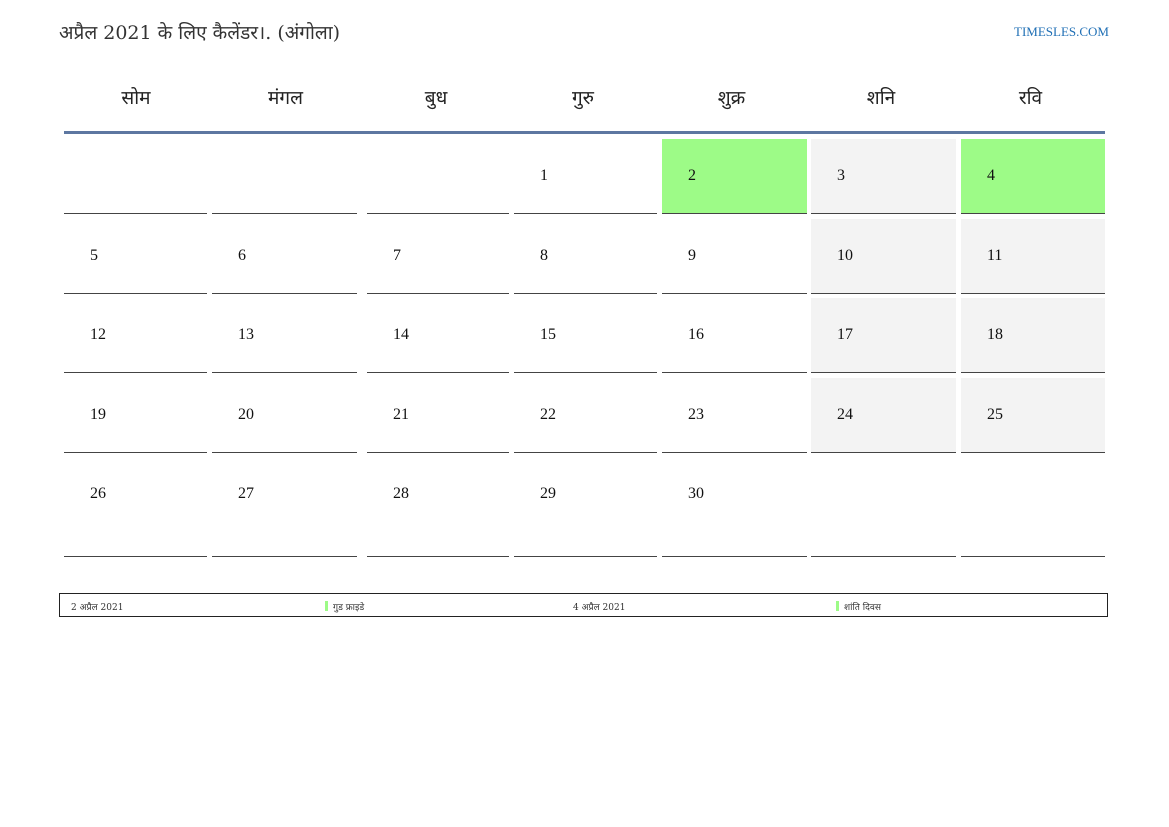 This screenshot has width=1169, height=827. What do you see at coordinates (438, 415) in the screenshot?
I see `day-cell-21: 21` at bounding box center [438, 415].